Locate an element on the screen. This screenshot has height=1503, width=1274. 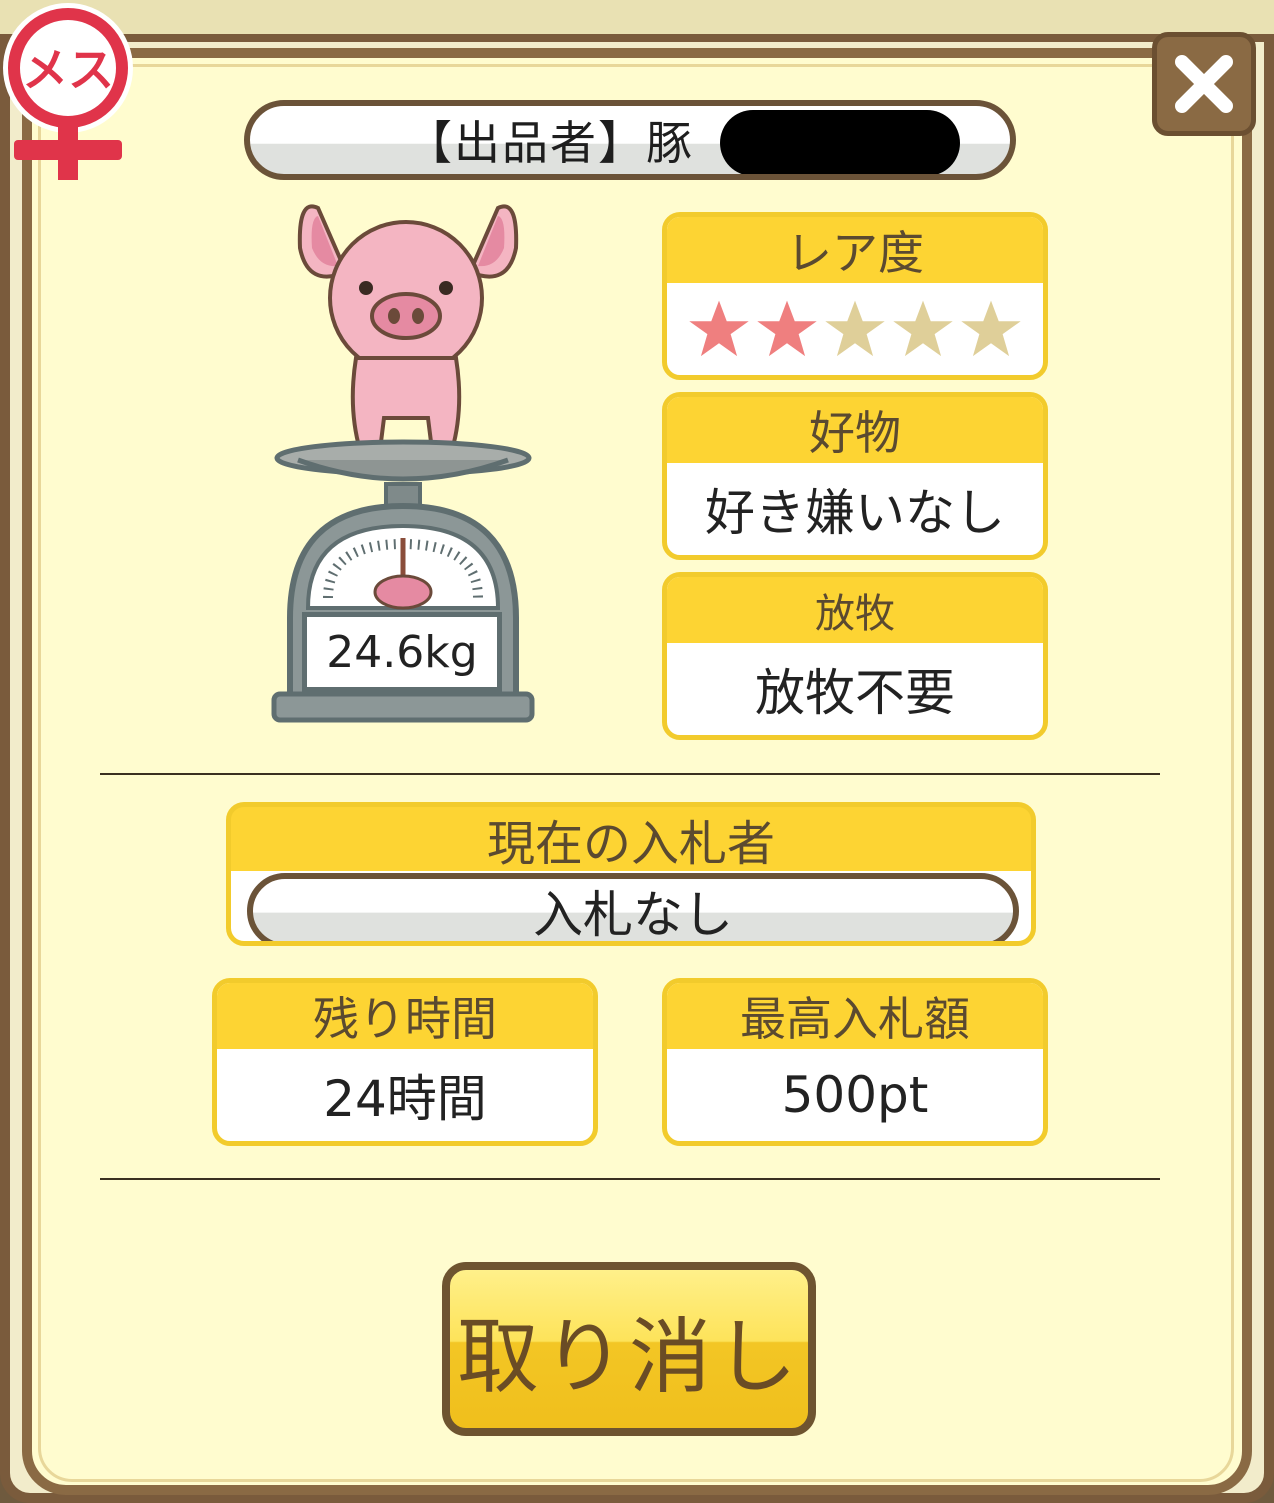
background-card-top is located at coordinates (637, 21).